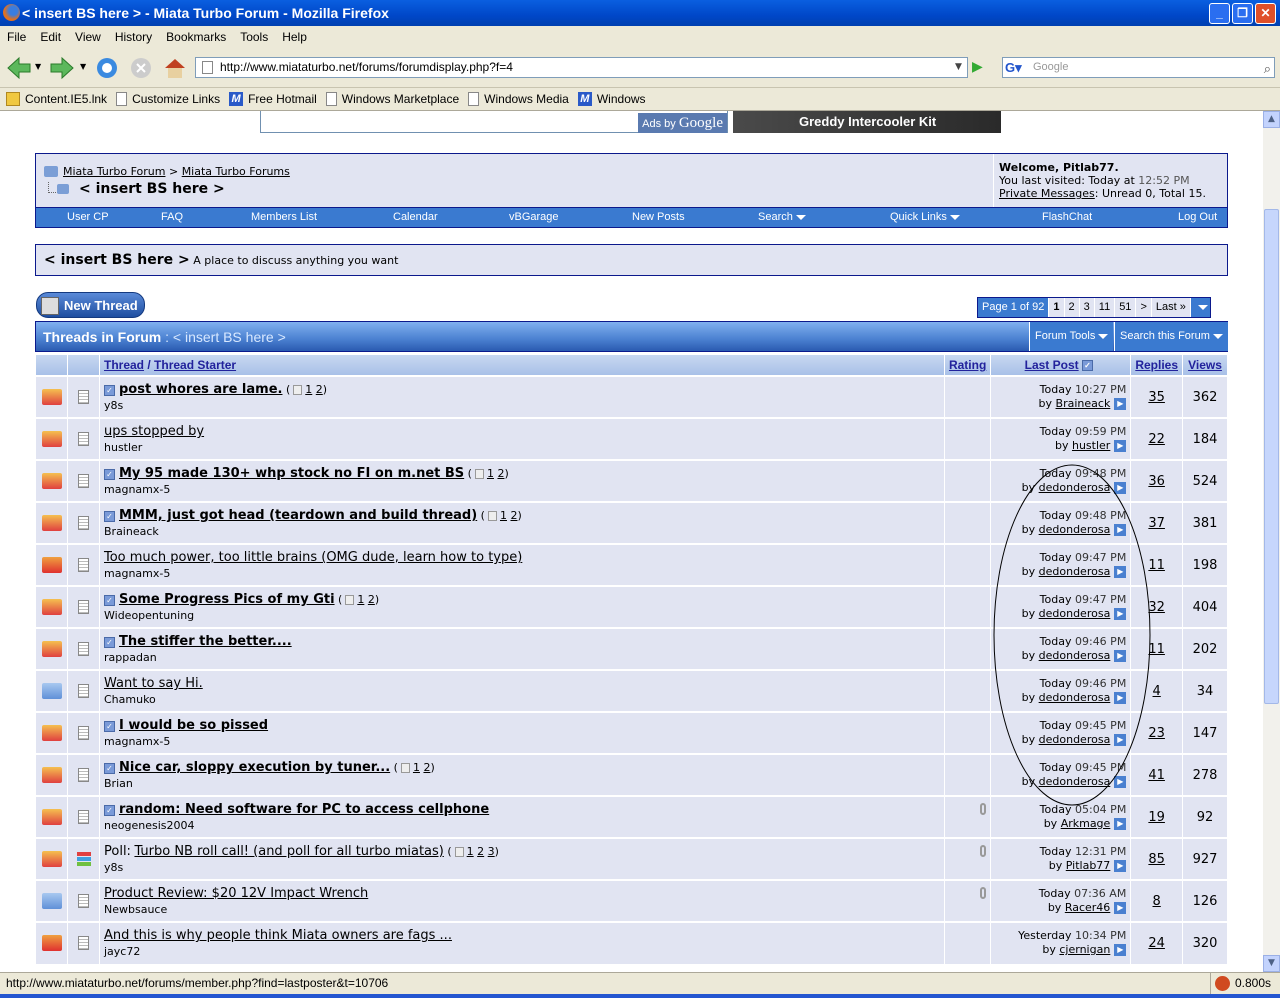 The image size is (1280, 998). I want to click on sort-thread: Thread, so click(124, 365).